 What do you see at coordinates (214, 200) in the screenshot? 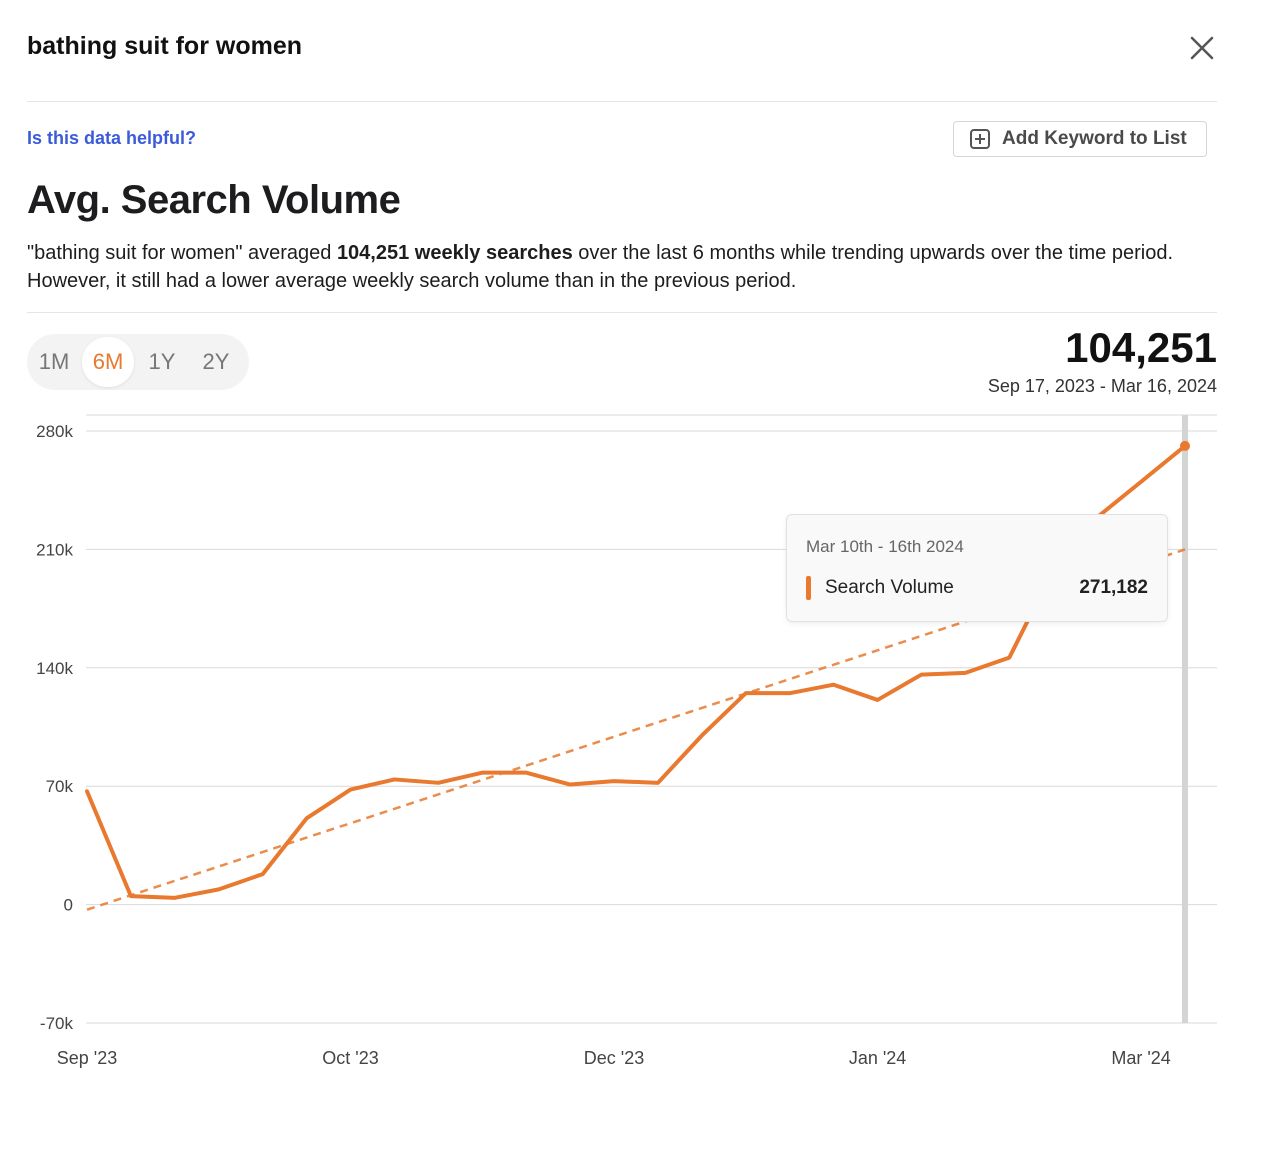
I see `section-title: Avg. Search Volume` at bounding box center [214, 200].